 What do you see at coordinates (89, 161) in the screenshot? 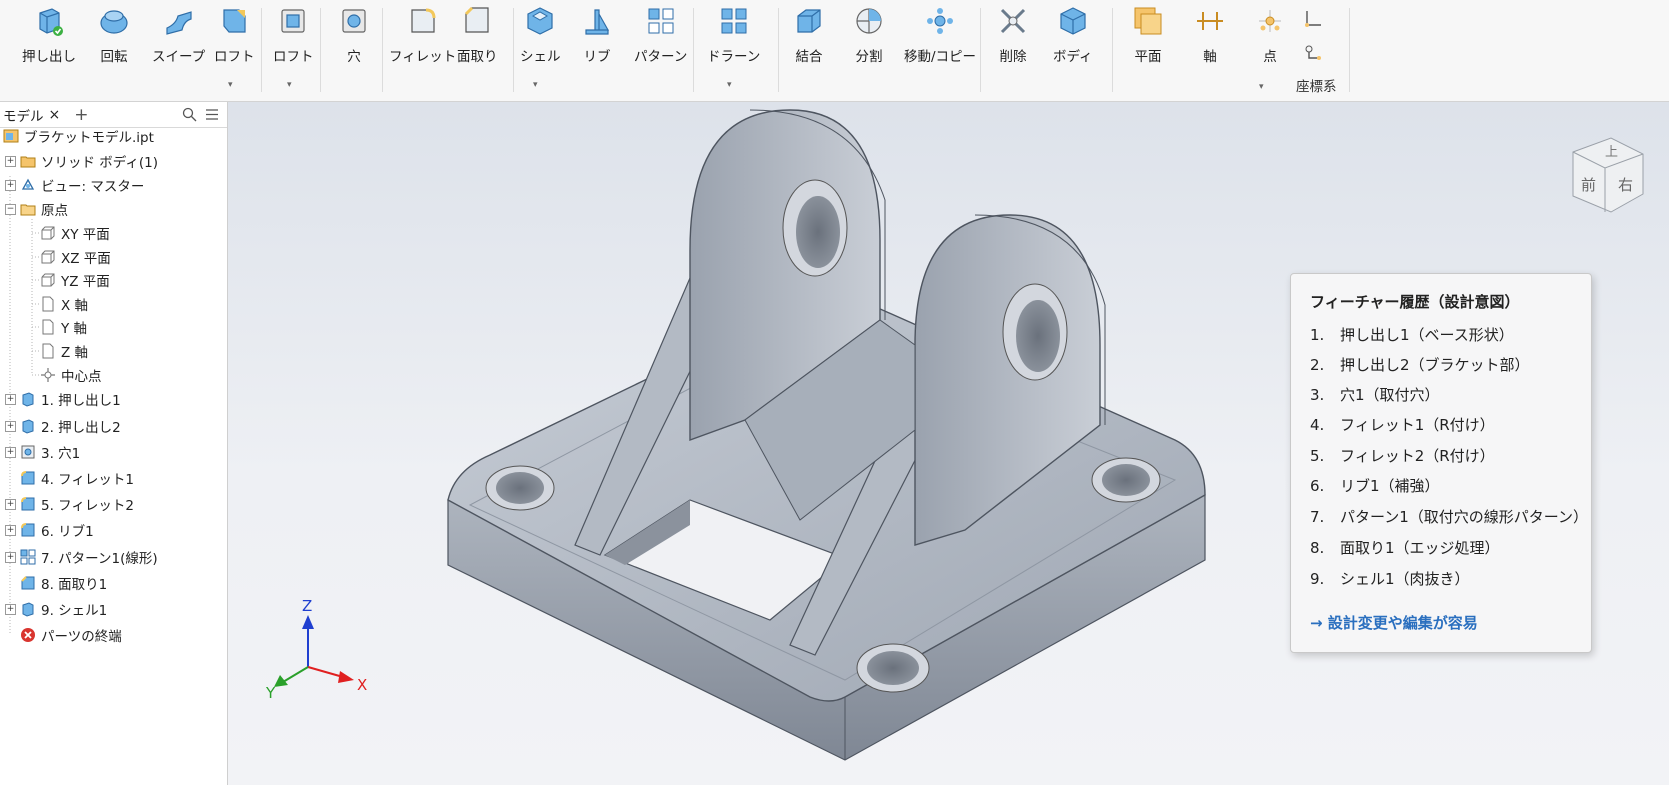
I see `tree-item-solid-bodies: ソリッド ボディ(1)` at bounding box center [89, 161].